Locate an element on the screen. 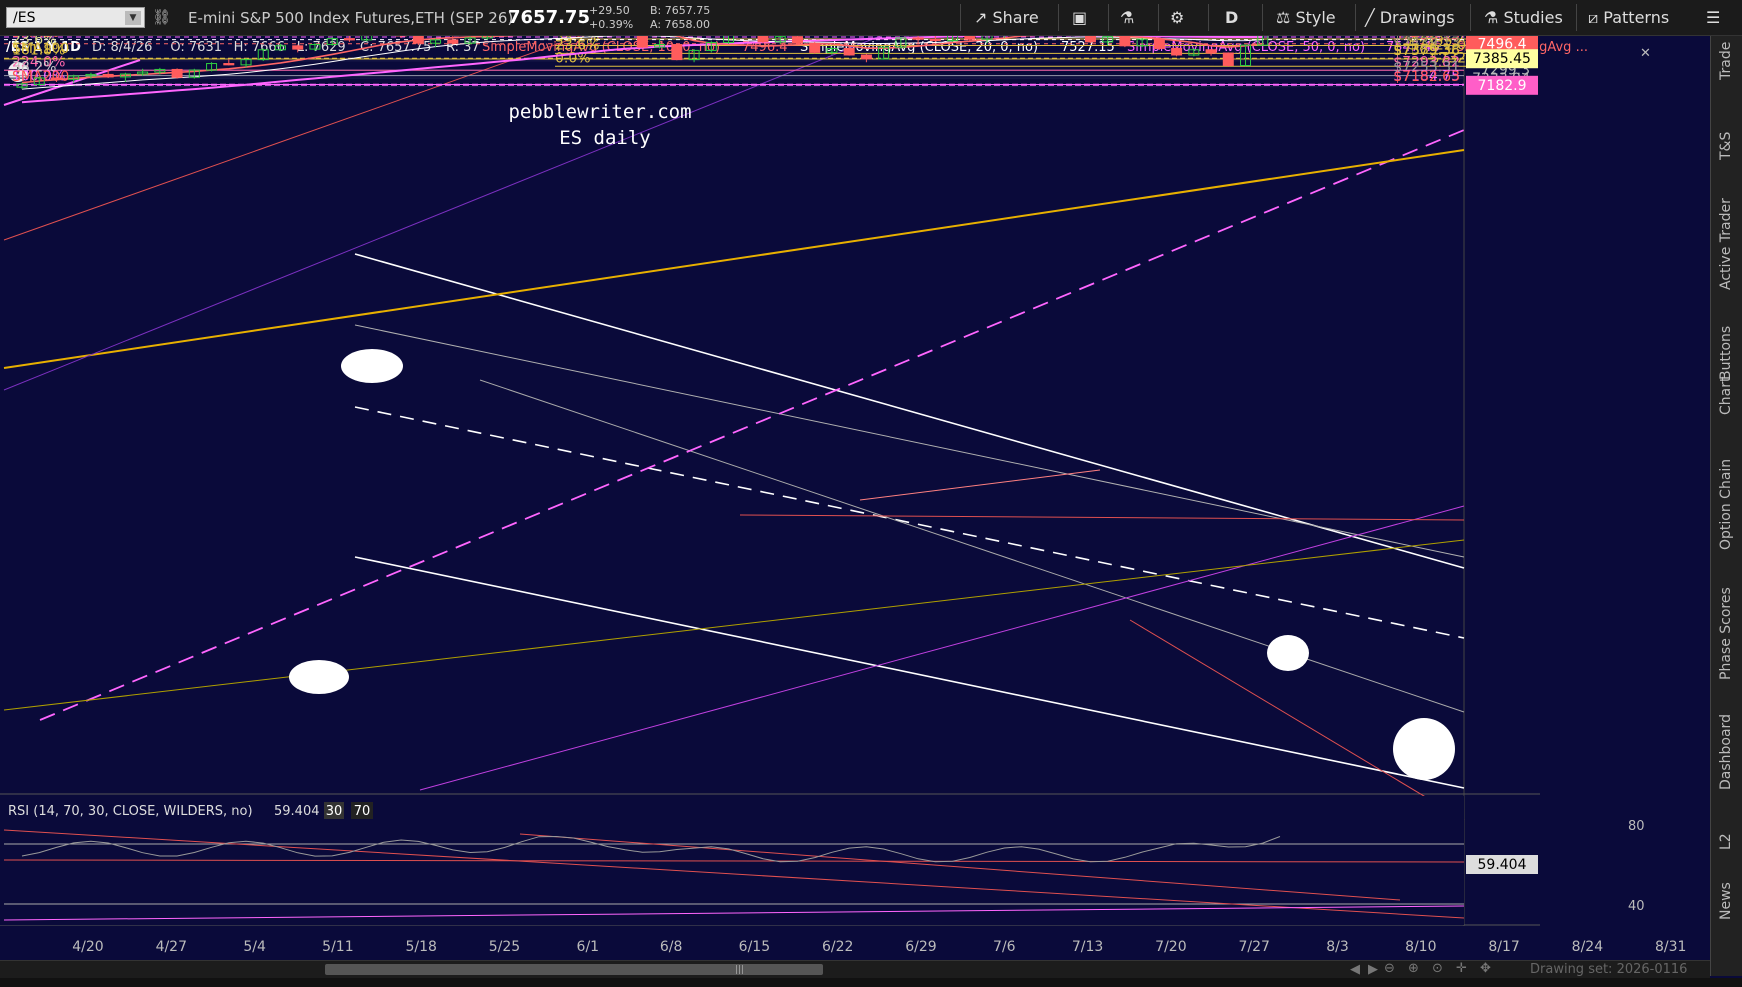 Image resolution: width=1742 pixels, height=987 pixels. price-tag-label: 7385.45 is located at coordinates (1502, 59).